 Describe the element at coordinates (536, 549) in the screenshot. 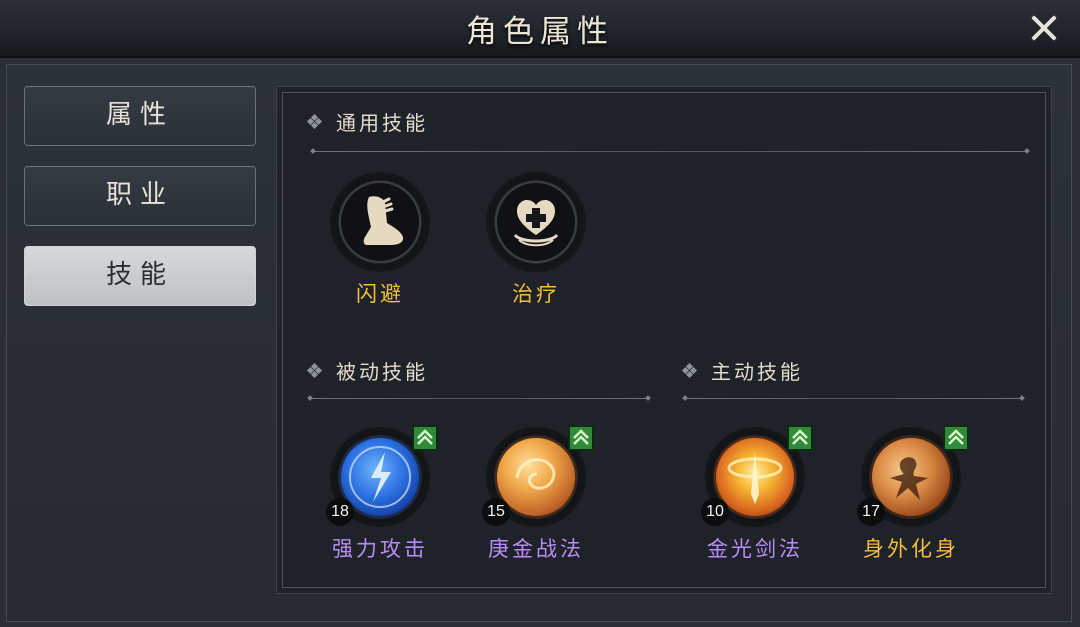

I see `skill-name: 庚金战法` at that location.